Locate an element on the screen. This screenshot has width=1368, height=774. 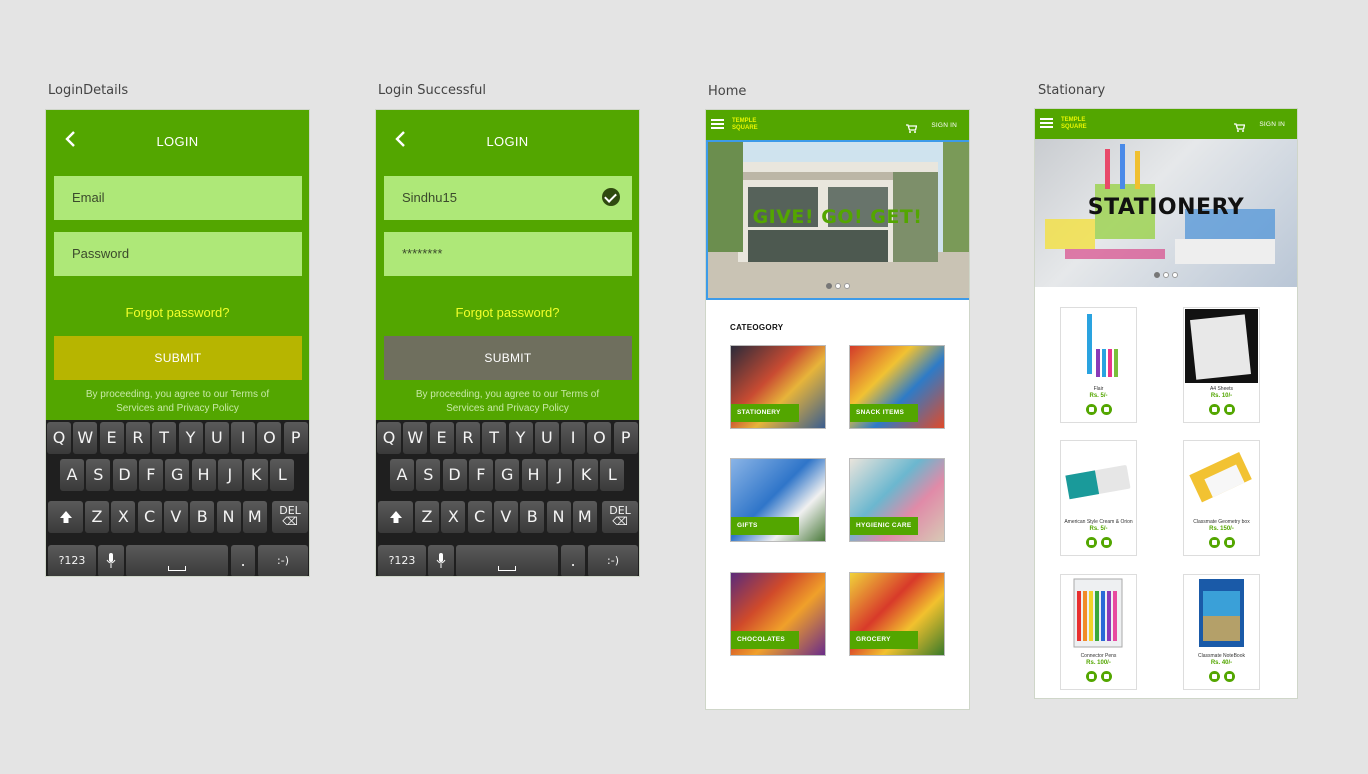
category-hygienic-care: HYGIENIC CARE is located at coordinates (897, 500).